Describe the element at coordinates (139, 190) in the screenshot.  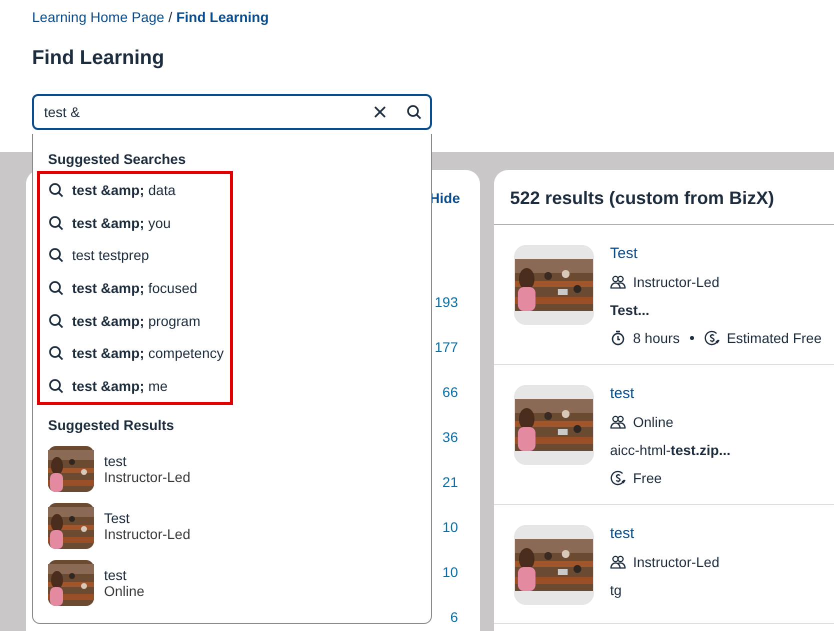
I see `suggested-search-item: test &amp; data` at that location.